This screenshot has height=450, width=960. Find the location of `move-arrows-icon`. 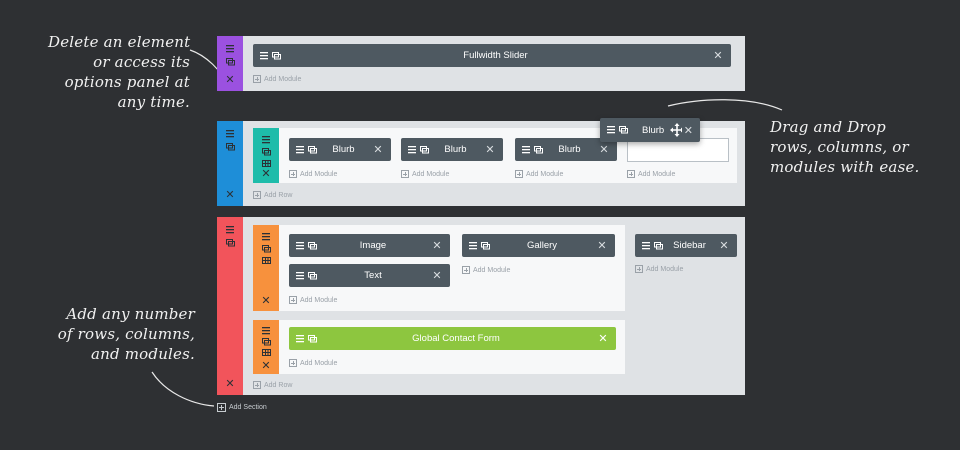

move-arrows-icon is located at coordinates (676, 130).